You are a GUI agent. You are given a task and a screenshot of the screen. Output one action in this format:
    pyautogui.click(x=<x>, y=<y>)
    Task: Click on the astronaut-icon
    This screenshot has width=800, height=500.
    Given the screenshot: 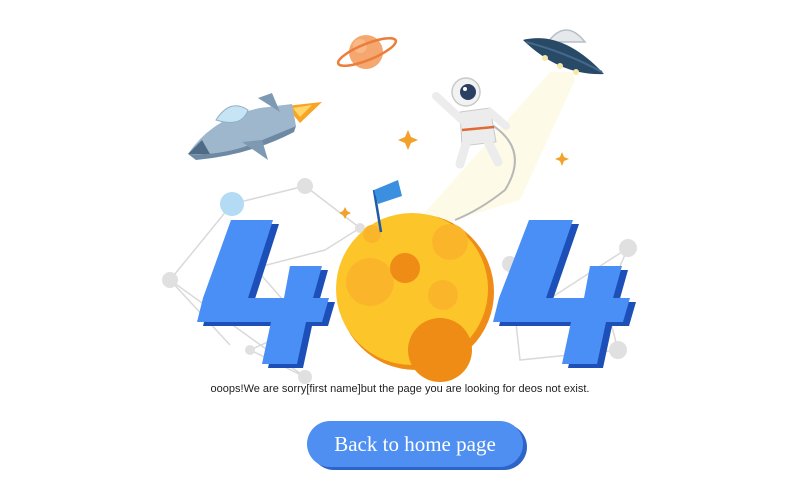 What is the action you would take?
    pyautogui.click(x=471, y=123)
    